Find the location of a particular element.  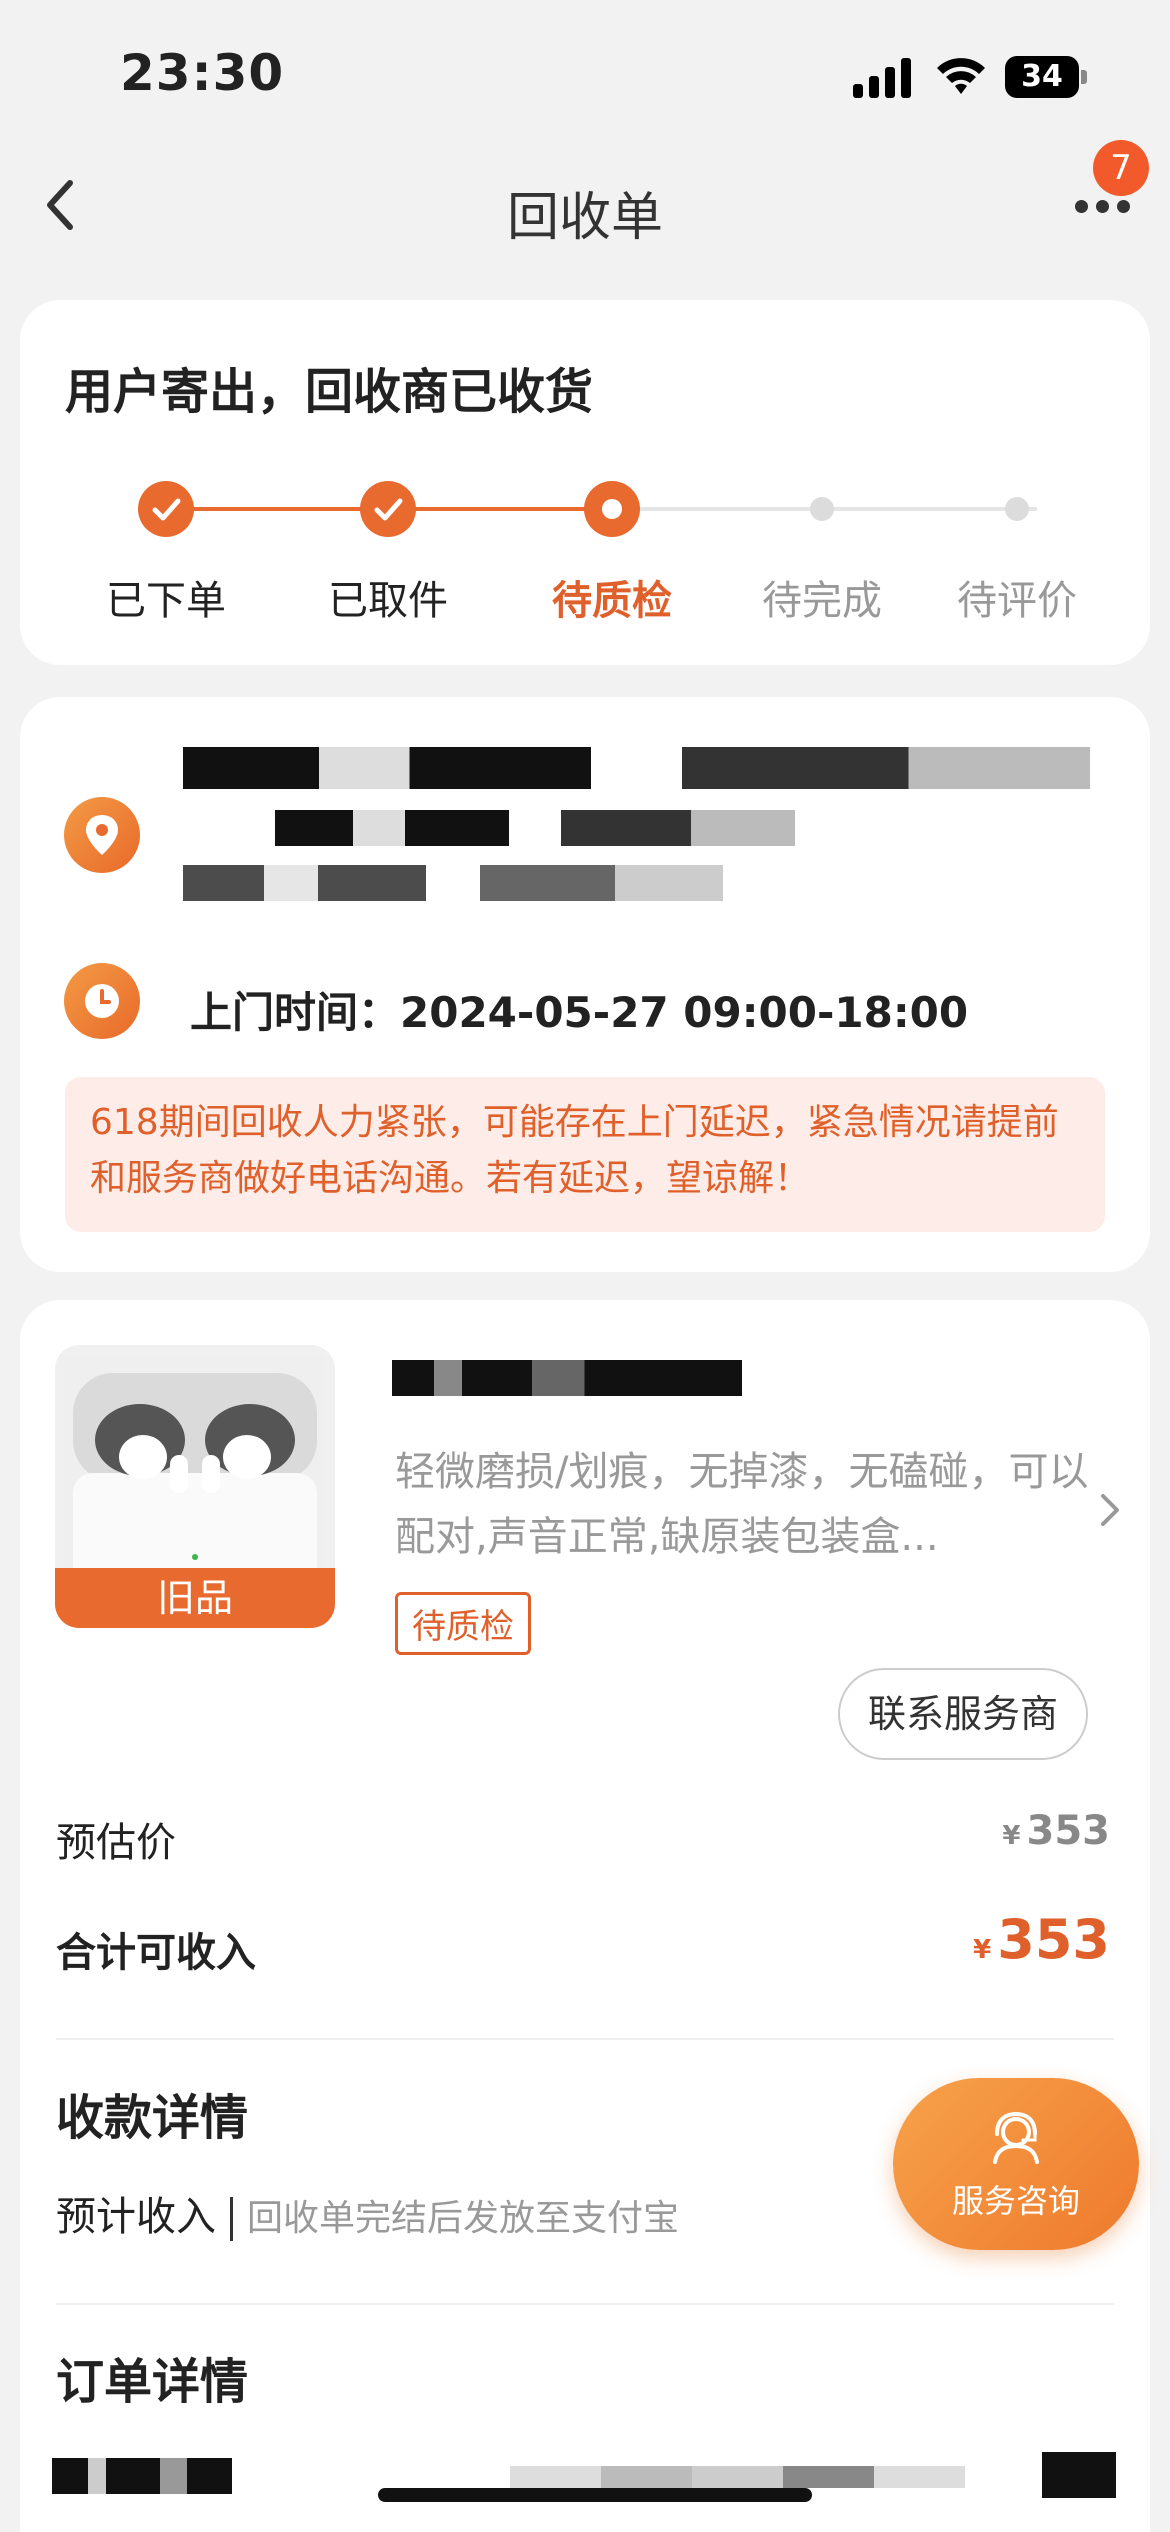

status-tag: 待质检 is located at coordinates (463, 1623).